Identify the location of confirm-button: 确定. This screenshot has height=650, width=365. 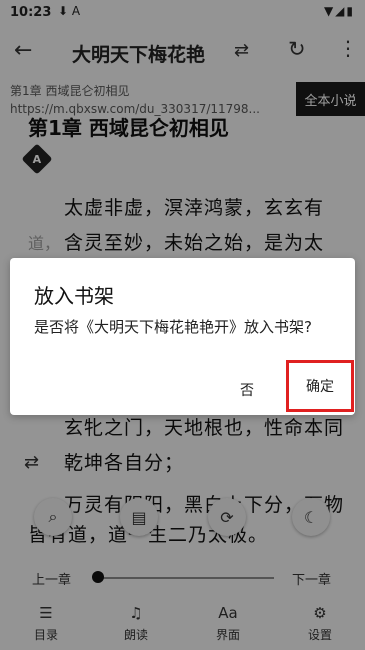
(320, 386).